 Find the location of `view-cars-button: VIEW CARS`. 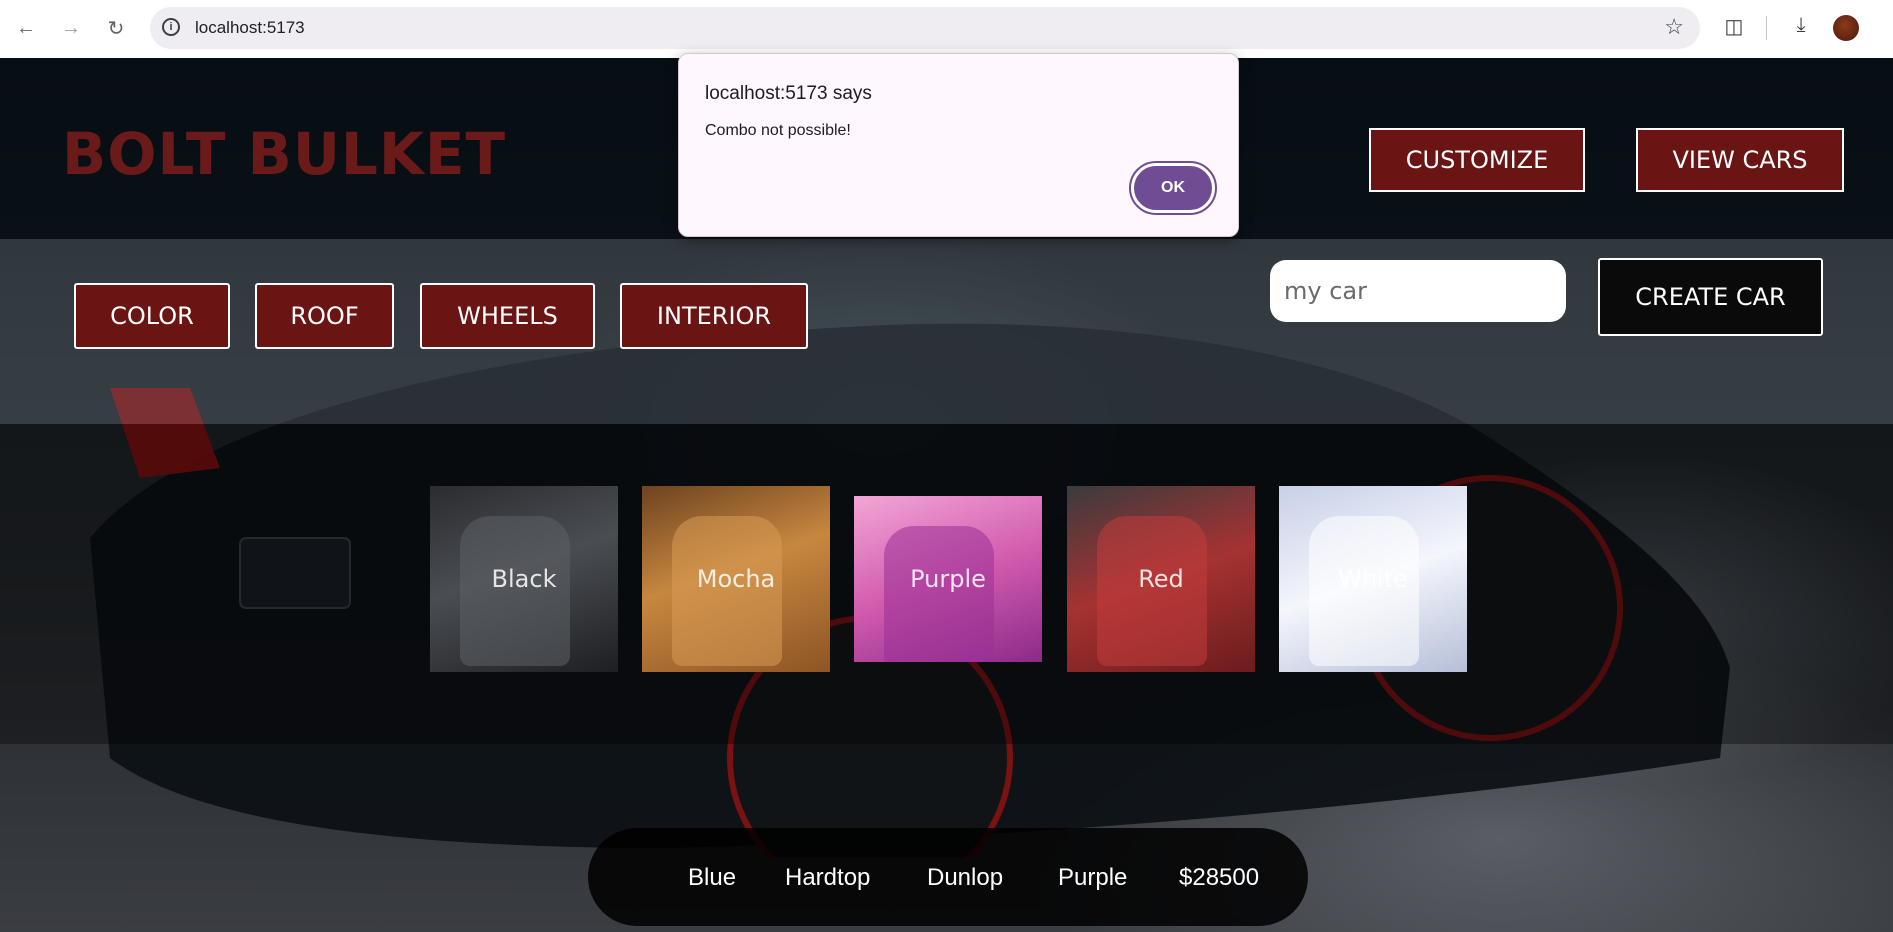

view-cars-button: VIEW CARS is located at coordinates (1740, 160).